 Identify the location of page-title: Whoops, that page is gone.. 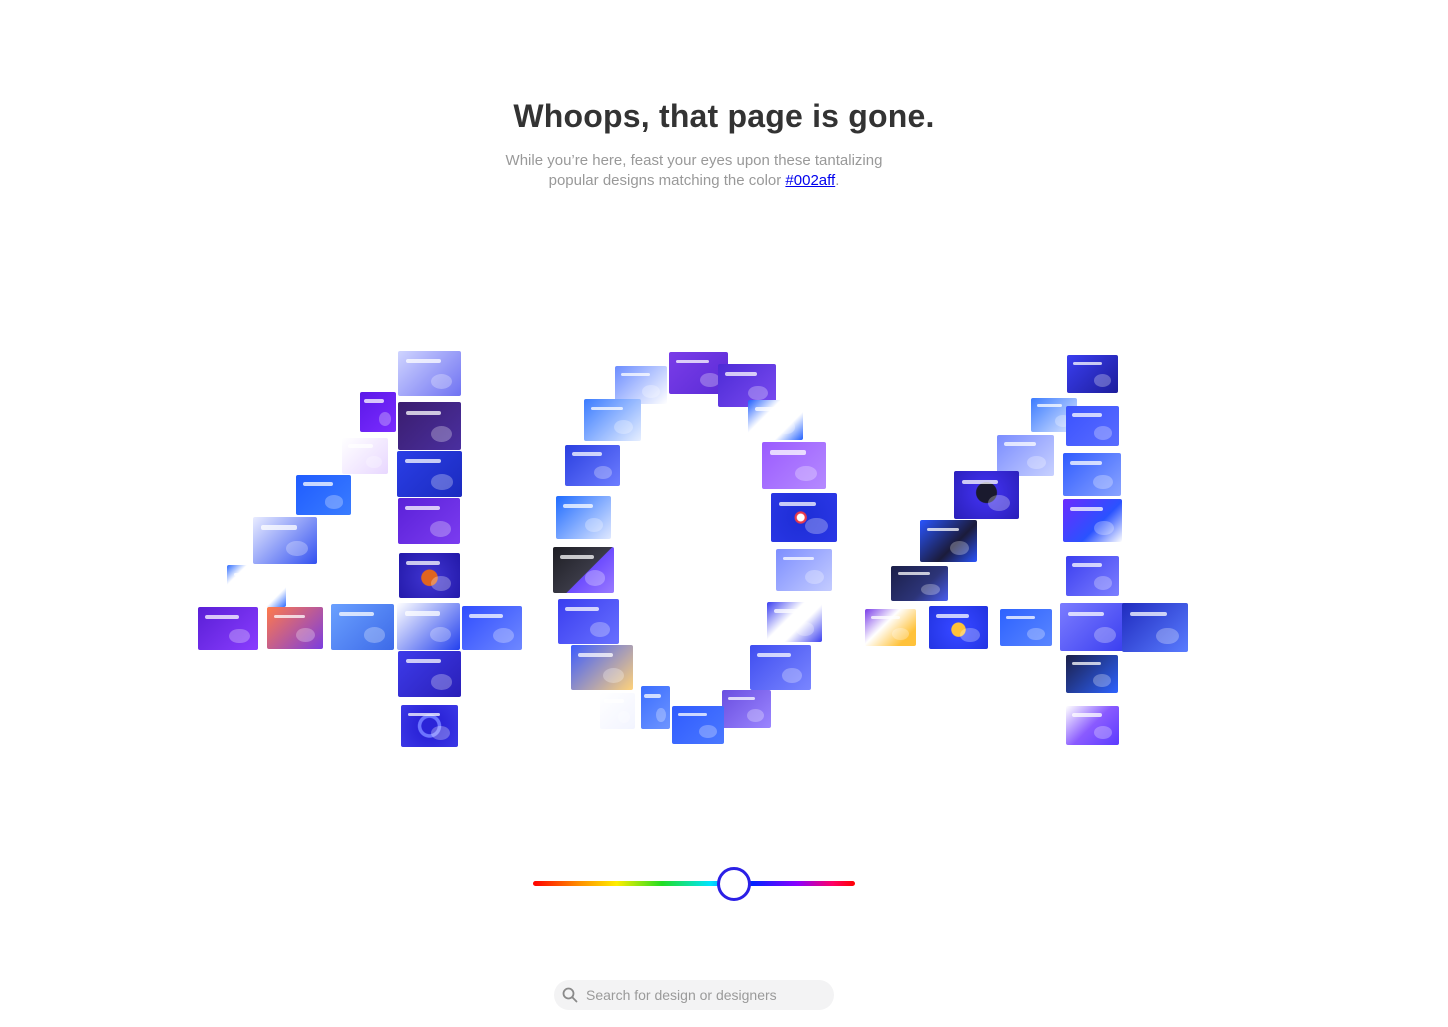
(724, 116).